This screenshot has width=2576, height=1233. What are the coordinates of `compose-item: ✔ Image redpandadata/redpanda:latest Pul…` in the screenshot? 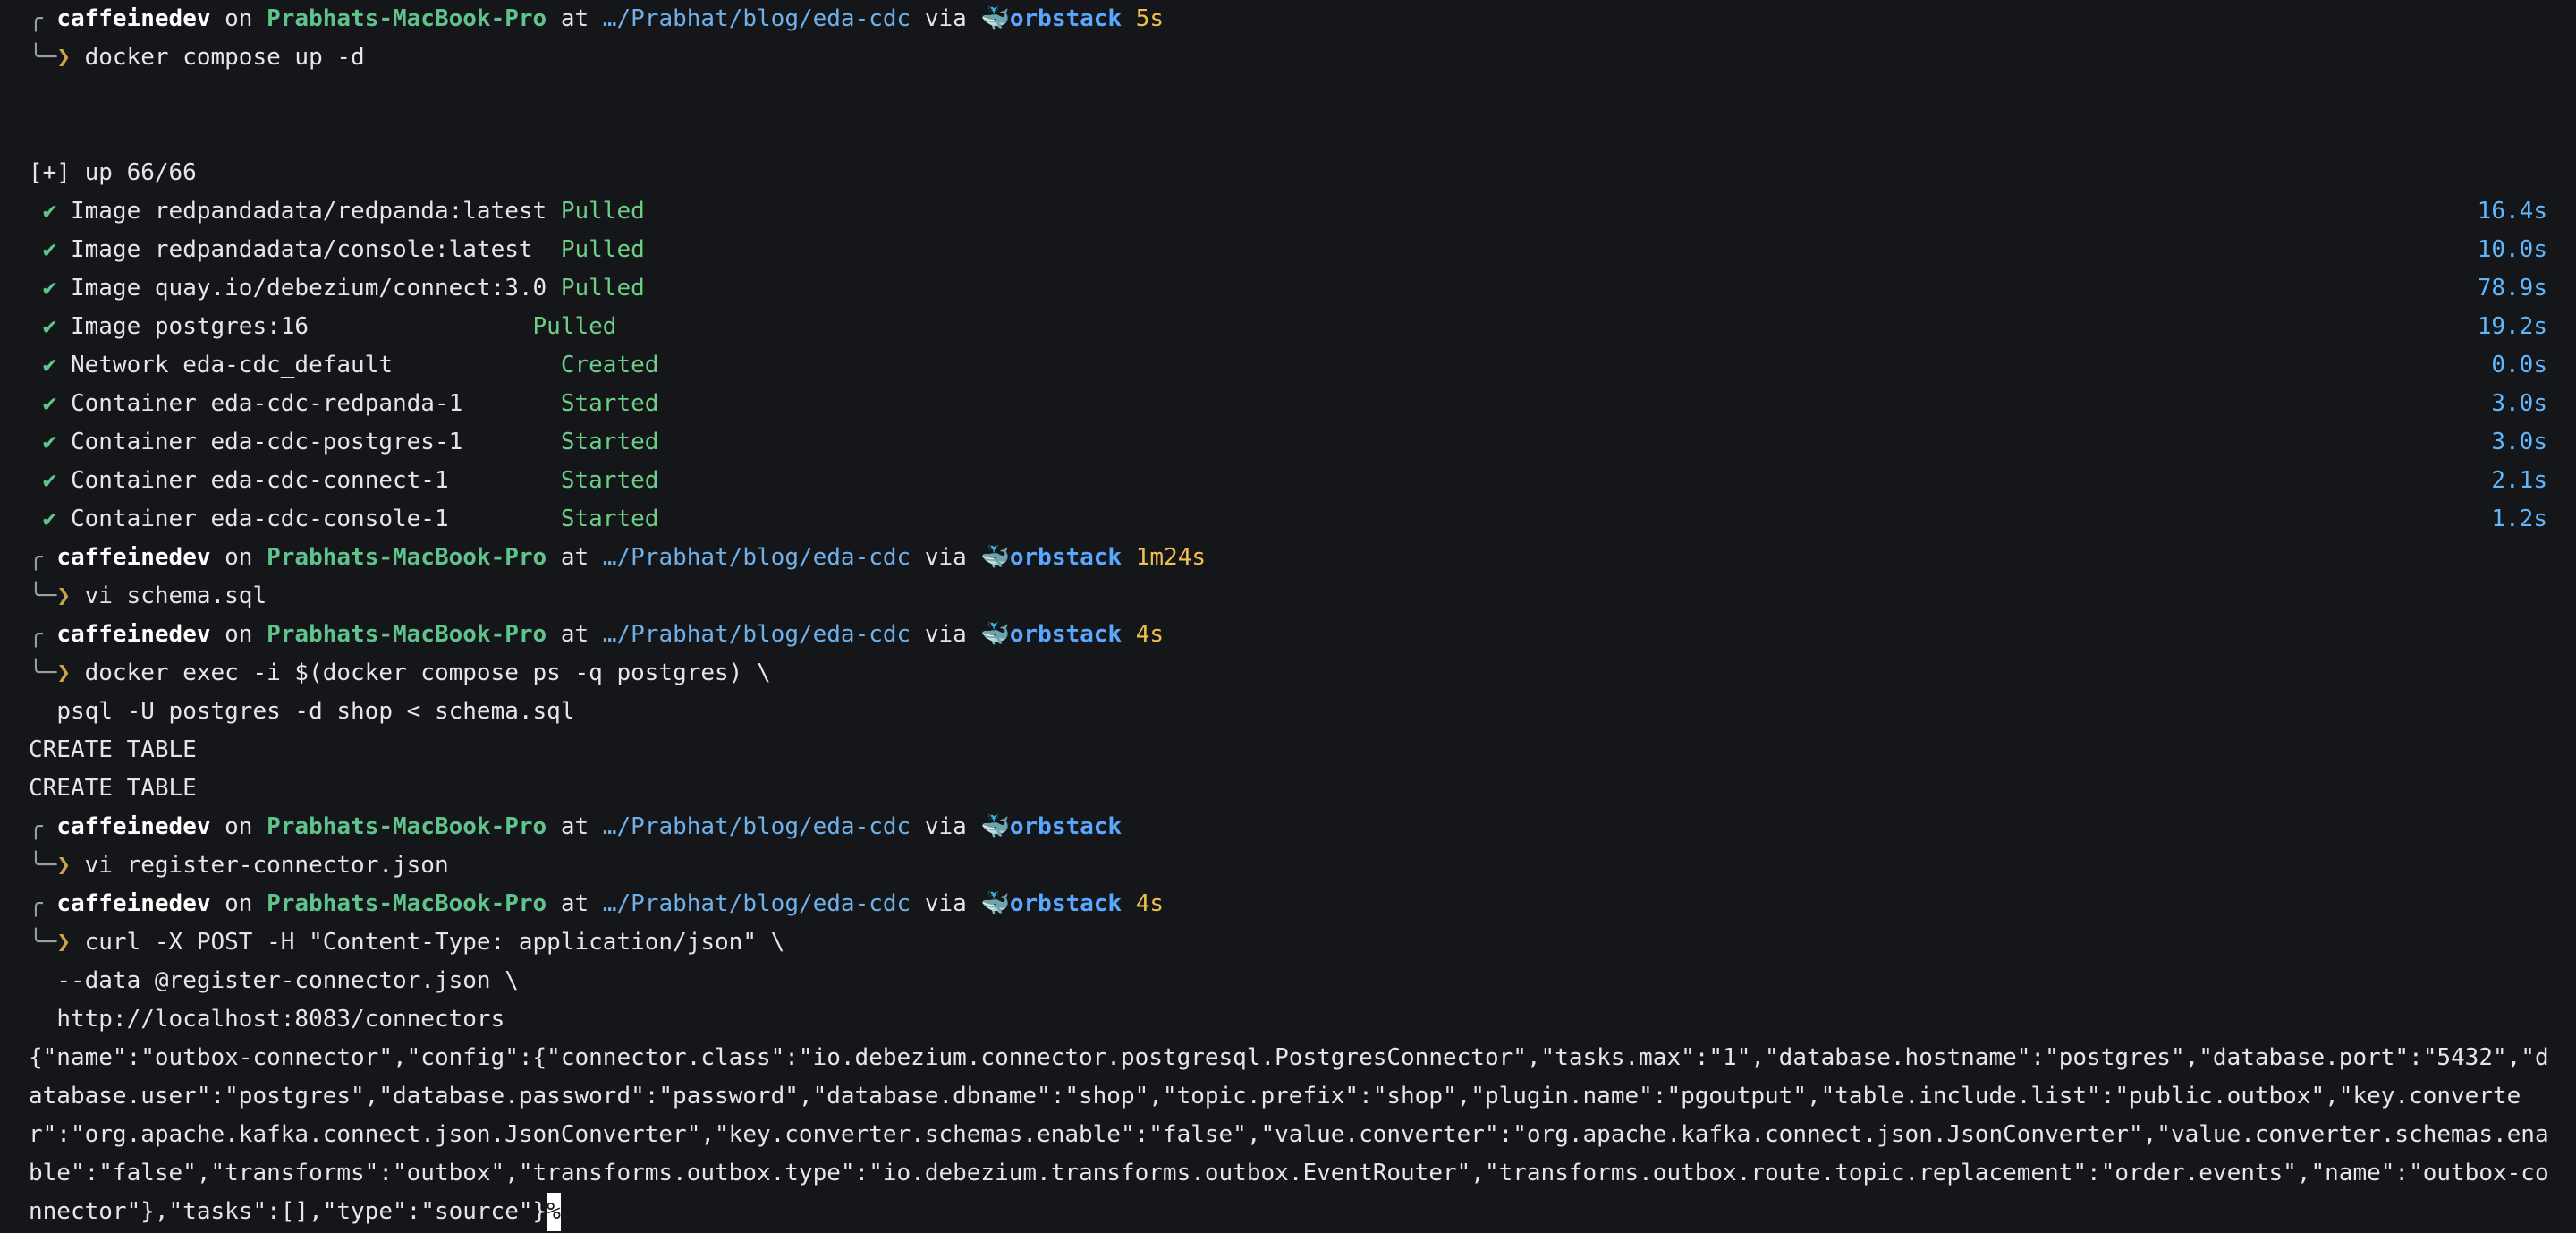 It's located at (1294, 211).